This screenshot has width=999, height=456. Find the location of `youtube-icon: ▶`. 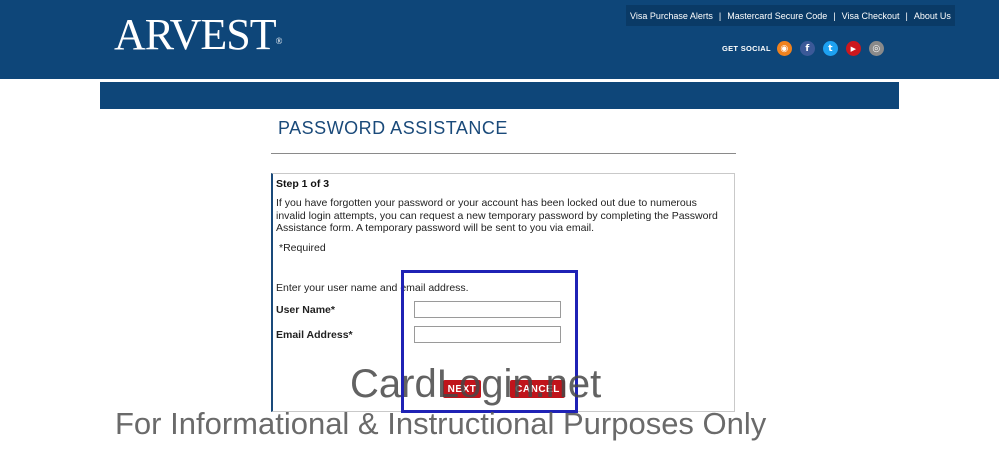

youtube-icon: ▶ is located at coordinates (853, 48).